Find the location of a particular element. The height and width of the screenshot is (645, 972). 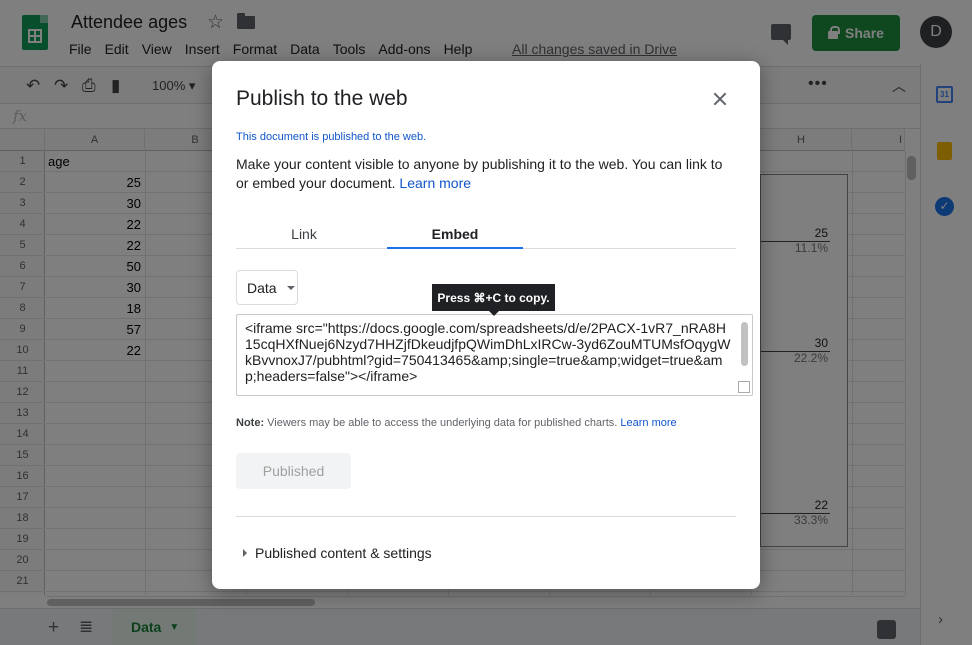

tab-embed: Embed is located at coordinates (455, 235).